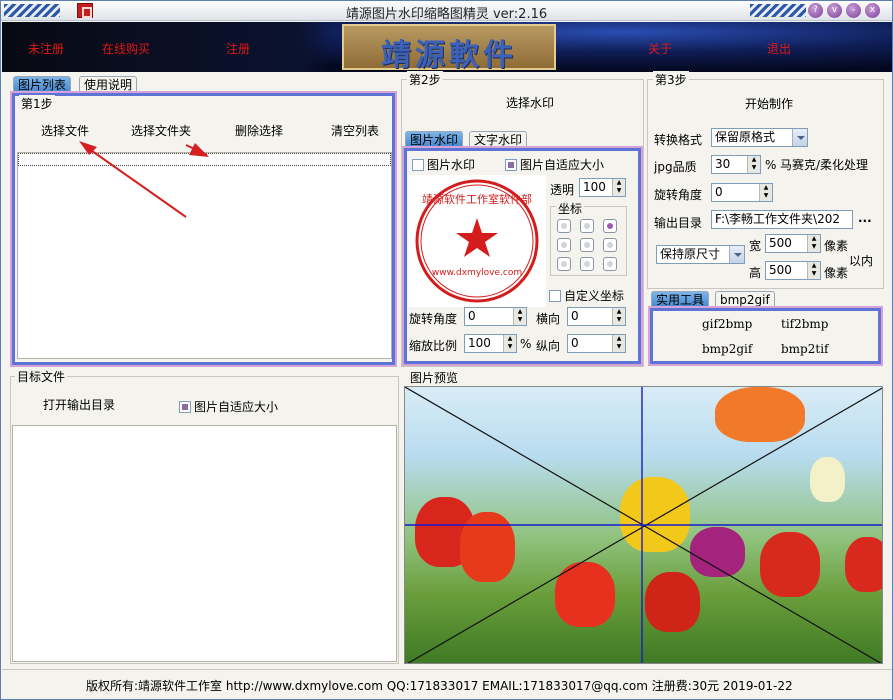 This screenshot has width=893, height=700. What do you see at coordinates (610, 226) in the screenshot?
I see `coord-top-right` at bounding box center [610, 226].